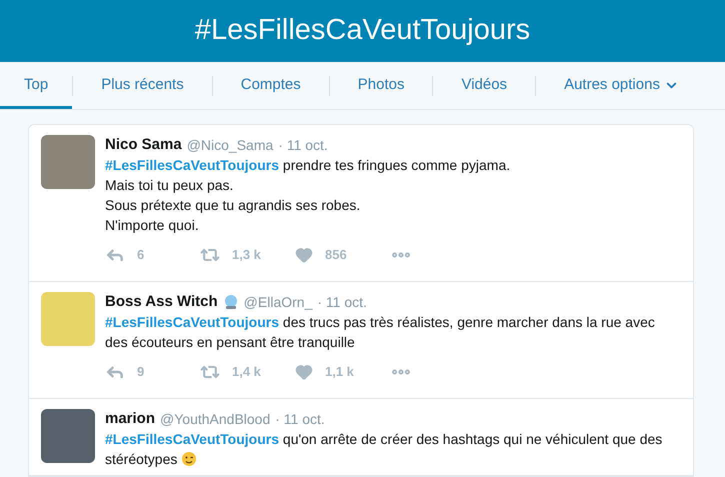  I want to click on author-handle: @EllaOrn_, so click(278, 302).